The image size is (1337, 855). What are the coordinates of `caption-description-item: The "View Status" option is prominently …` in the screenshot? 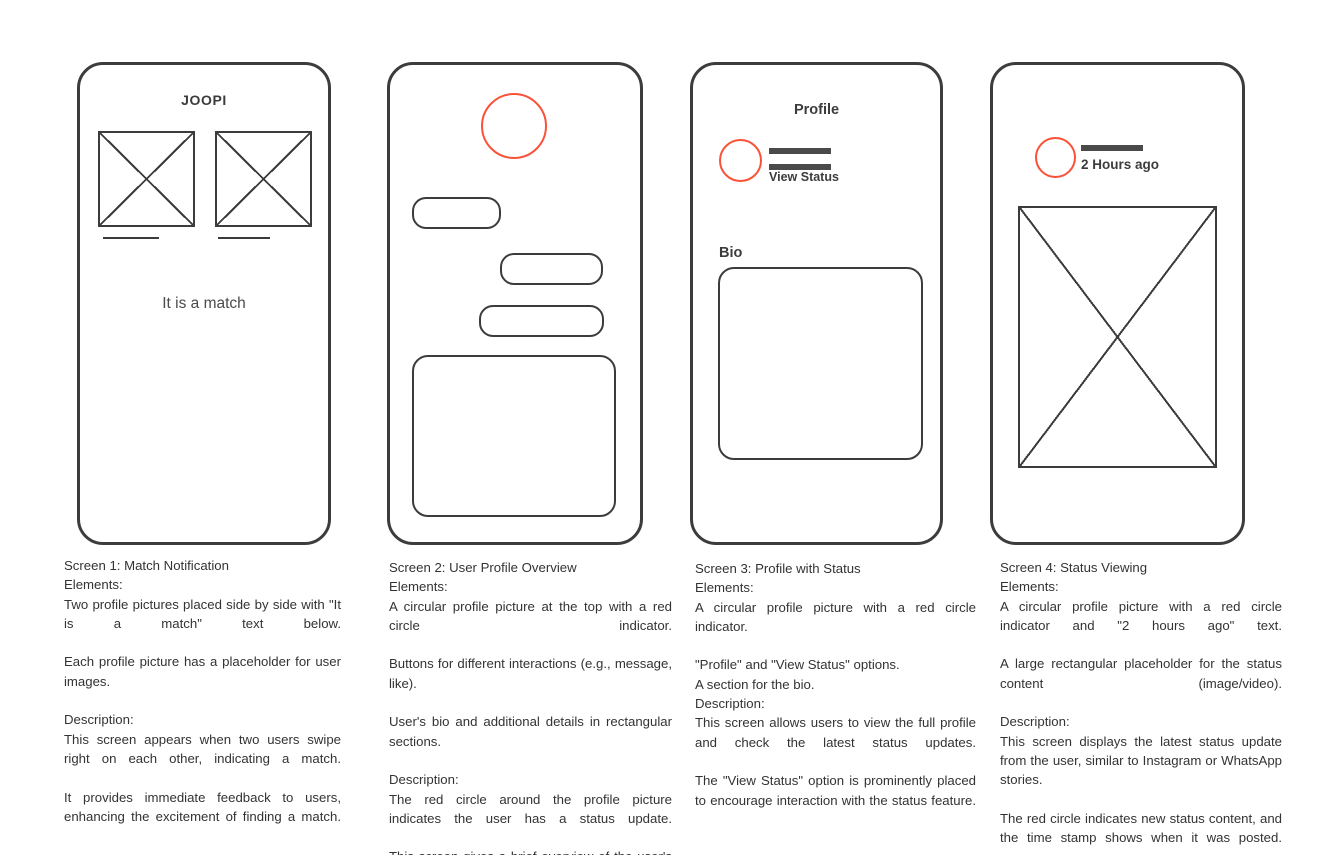 It's located at (835, 790).